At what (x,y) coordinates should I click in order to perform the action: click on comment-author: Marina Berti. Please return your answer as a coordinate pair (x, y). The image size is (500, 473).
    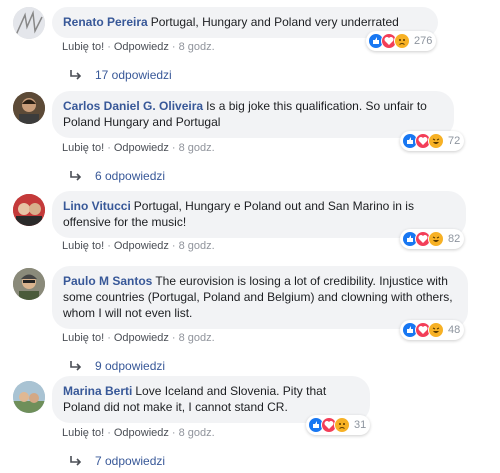
    Looking at the image, I should click on (97, 391).